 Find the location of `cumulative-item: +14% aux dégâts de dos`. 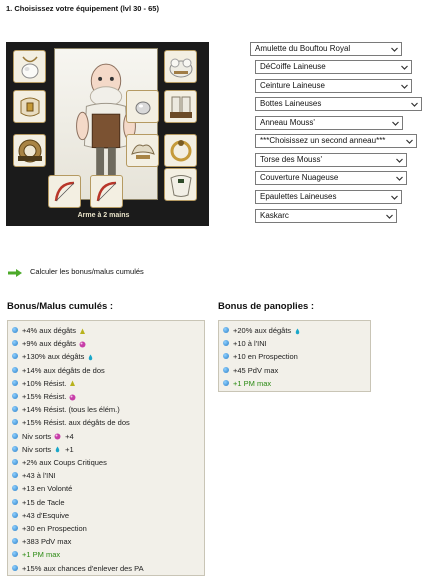

cumulative-item: +14% aux dégâts de dos is located at coordinates (58, 371).